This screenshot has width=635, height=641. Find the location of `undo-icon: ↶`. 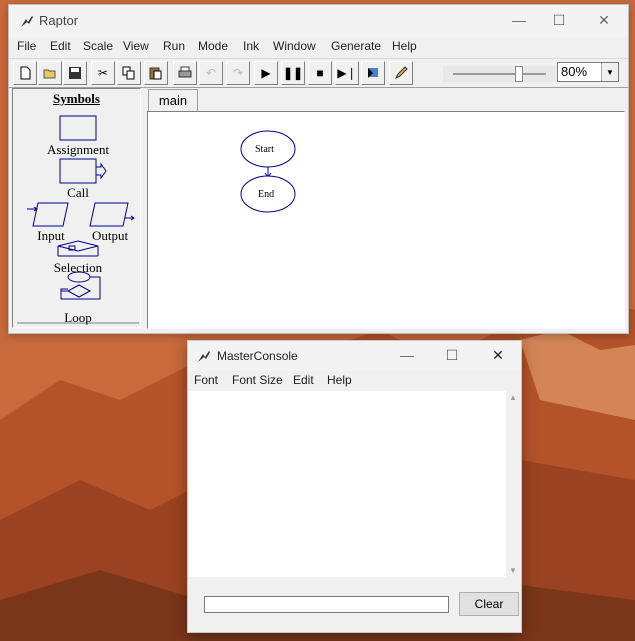

undo-icon: ↶ is located at coordinates (211, 73).